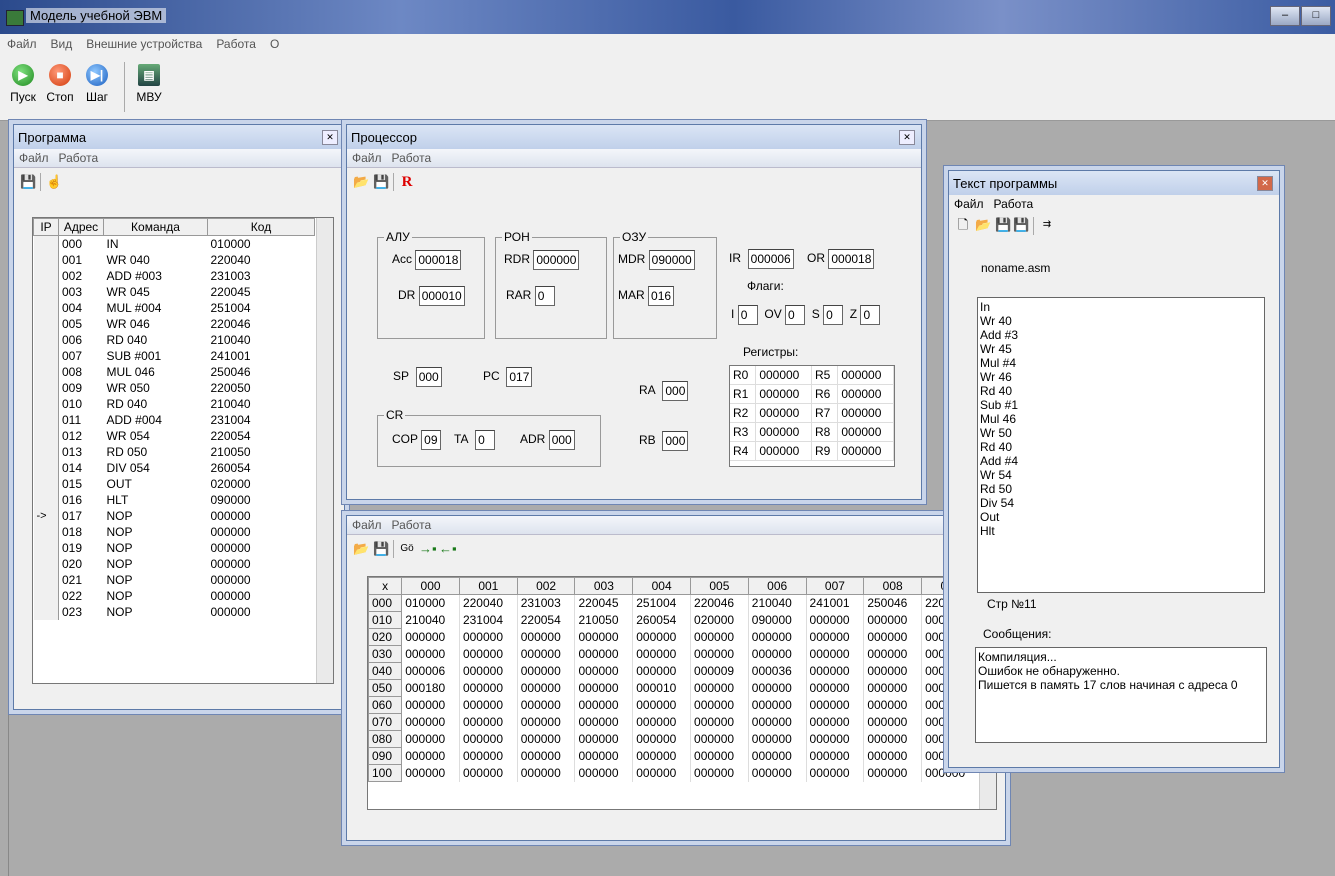 The height and width of the screenshot is (876, 1335). I want to click on flag-i-field: 0, so click(747, 315).